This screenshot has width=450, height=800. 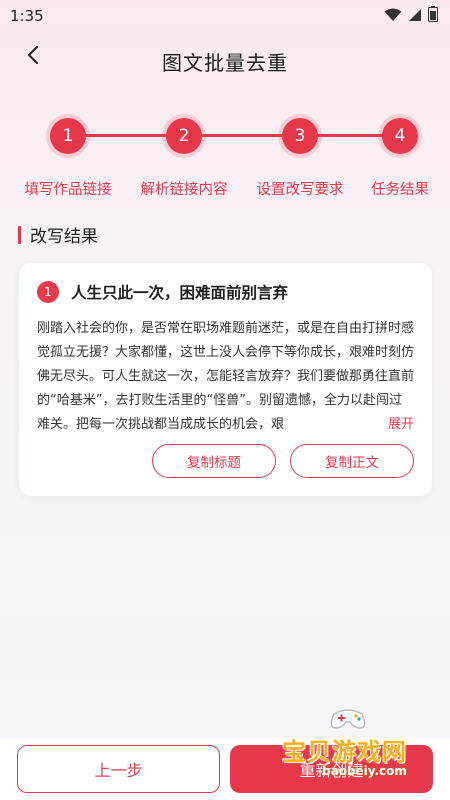 I want to click on signal-icon, so click(x=415, y=16).